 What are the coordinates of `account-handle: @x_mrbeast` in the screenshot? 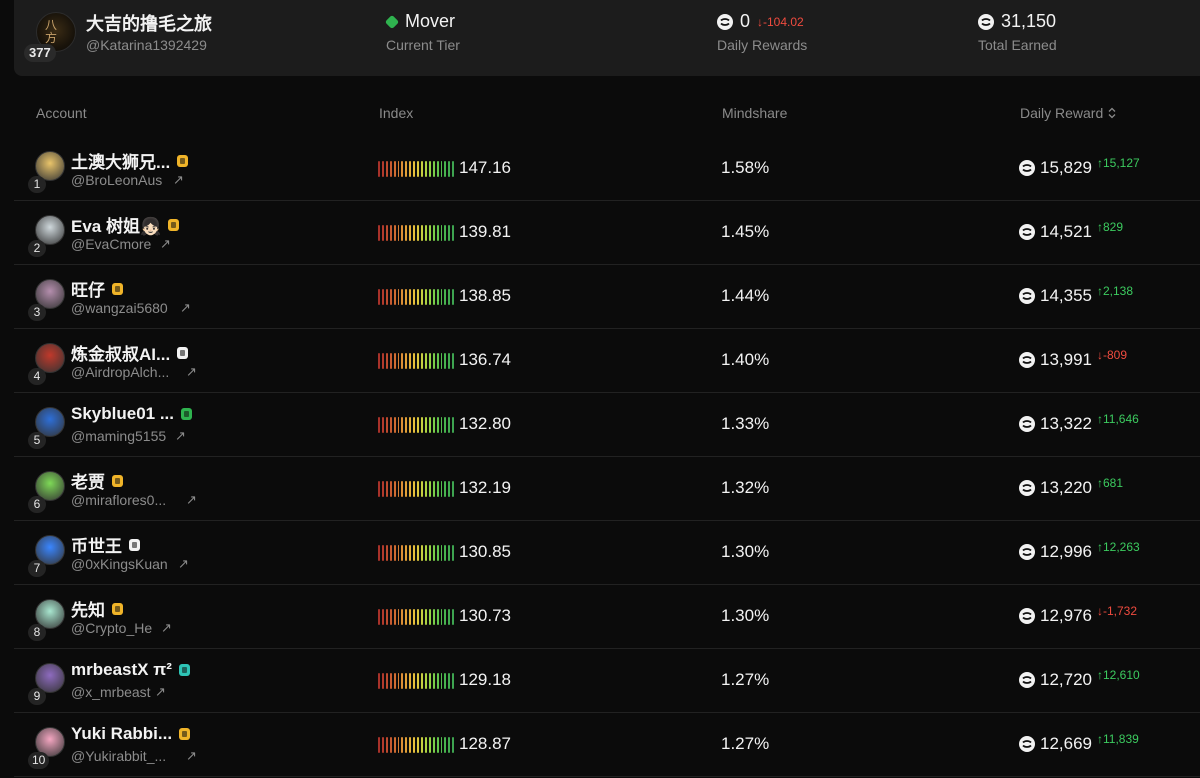 It's located at (111, 692).